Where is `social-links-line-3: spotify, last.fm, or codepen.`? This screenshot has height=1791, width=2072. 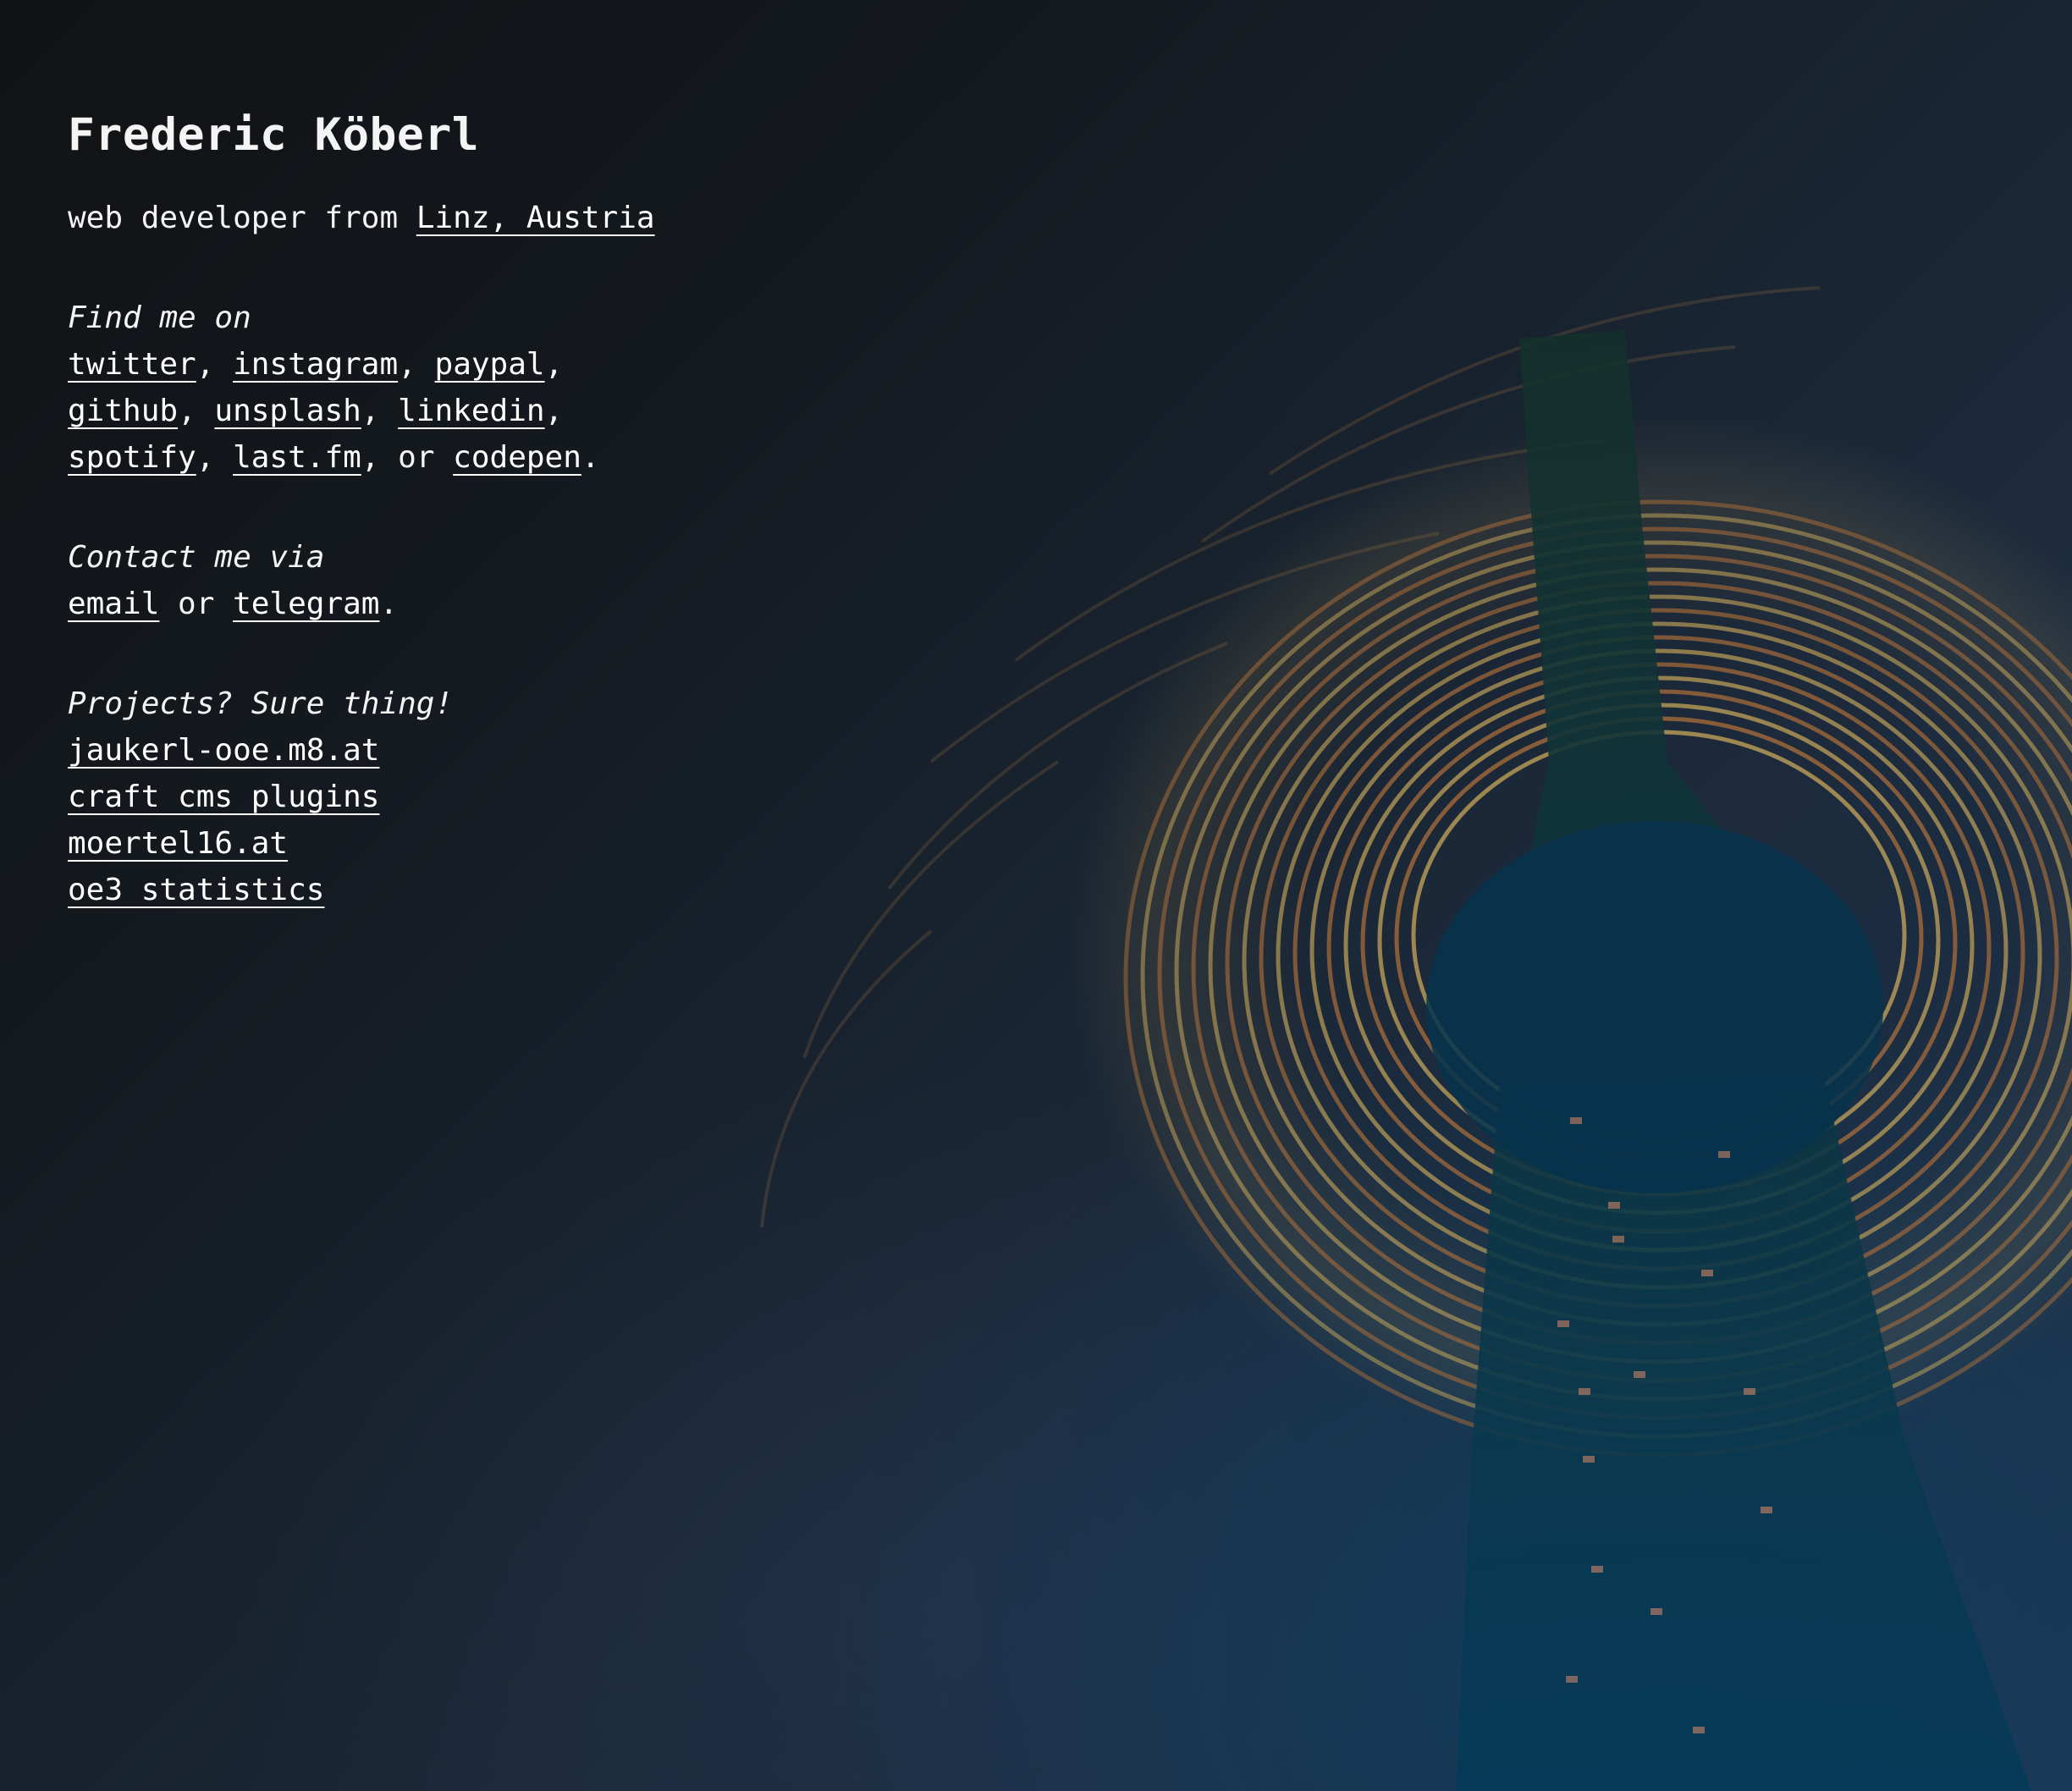 social-links-line-3: spotify, last.fm, or codepen. is located at coordinates (334, 457).